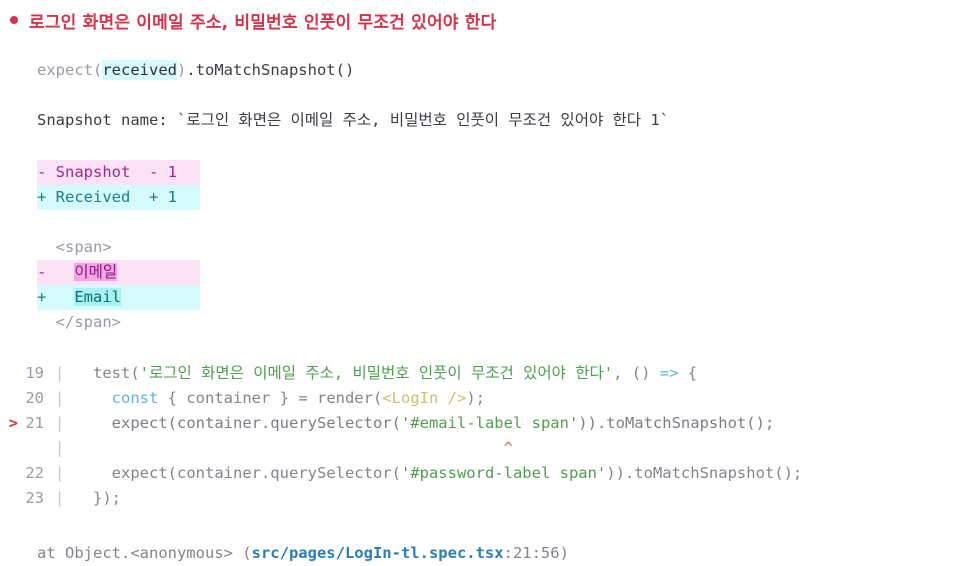  What do you see at coordinates (34, 473) in the screenshot?
I see `code-frame-line-number: 22` at bounding box center [34, 473].